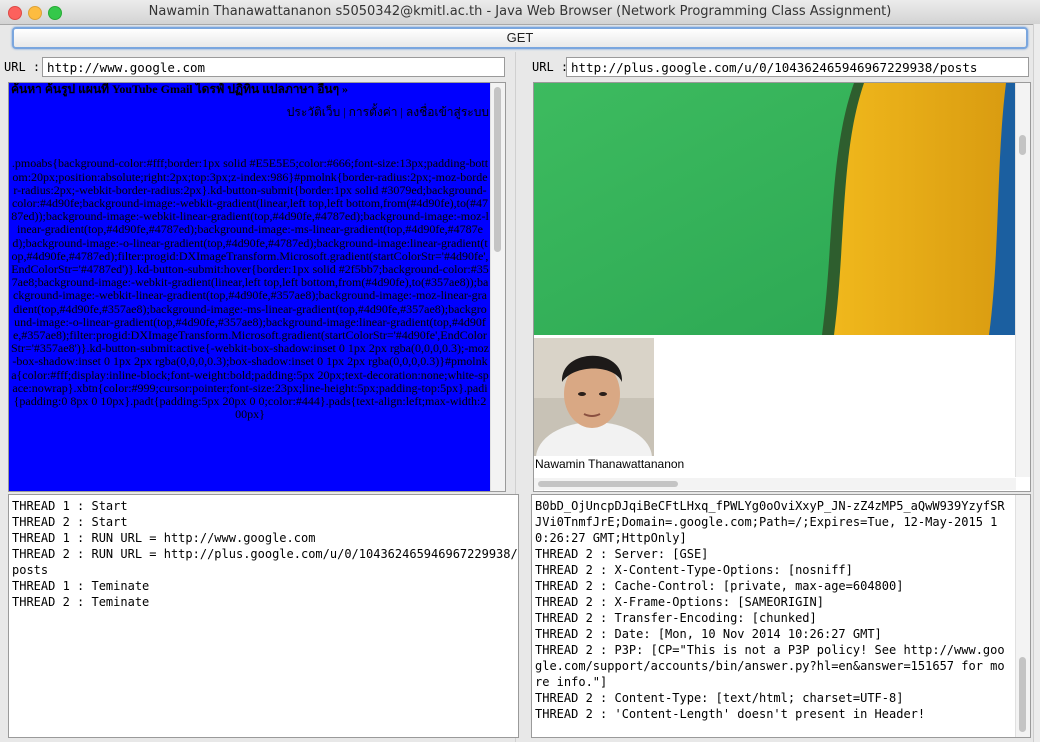 This screenshot has width=1040, height=742. What do you see at coordinates (608, 484) in the screenshot?
I see `right-page-hscroll-thumb` at bounding box center [608, 484].